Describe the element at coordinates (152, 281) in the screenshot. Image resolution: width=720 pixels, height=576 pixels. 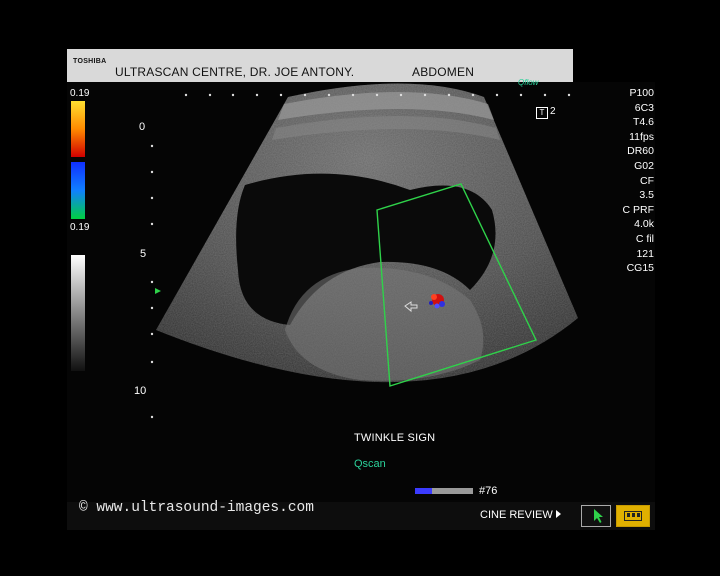
I see `depth-ruler` at that location.